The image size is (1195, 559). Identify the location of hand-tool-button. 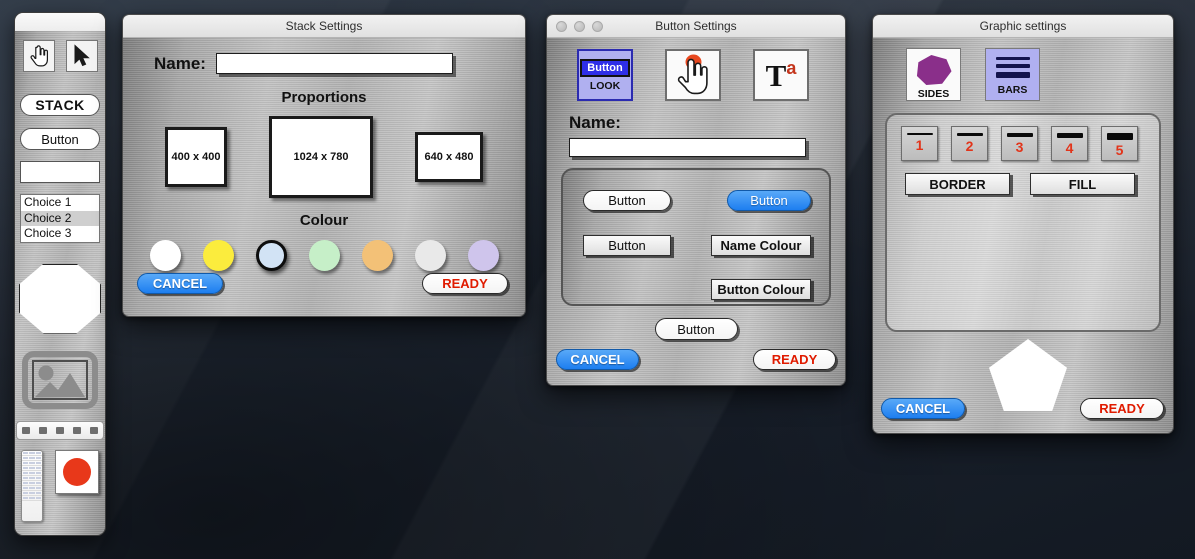
(38, 56).